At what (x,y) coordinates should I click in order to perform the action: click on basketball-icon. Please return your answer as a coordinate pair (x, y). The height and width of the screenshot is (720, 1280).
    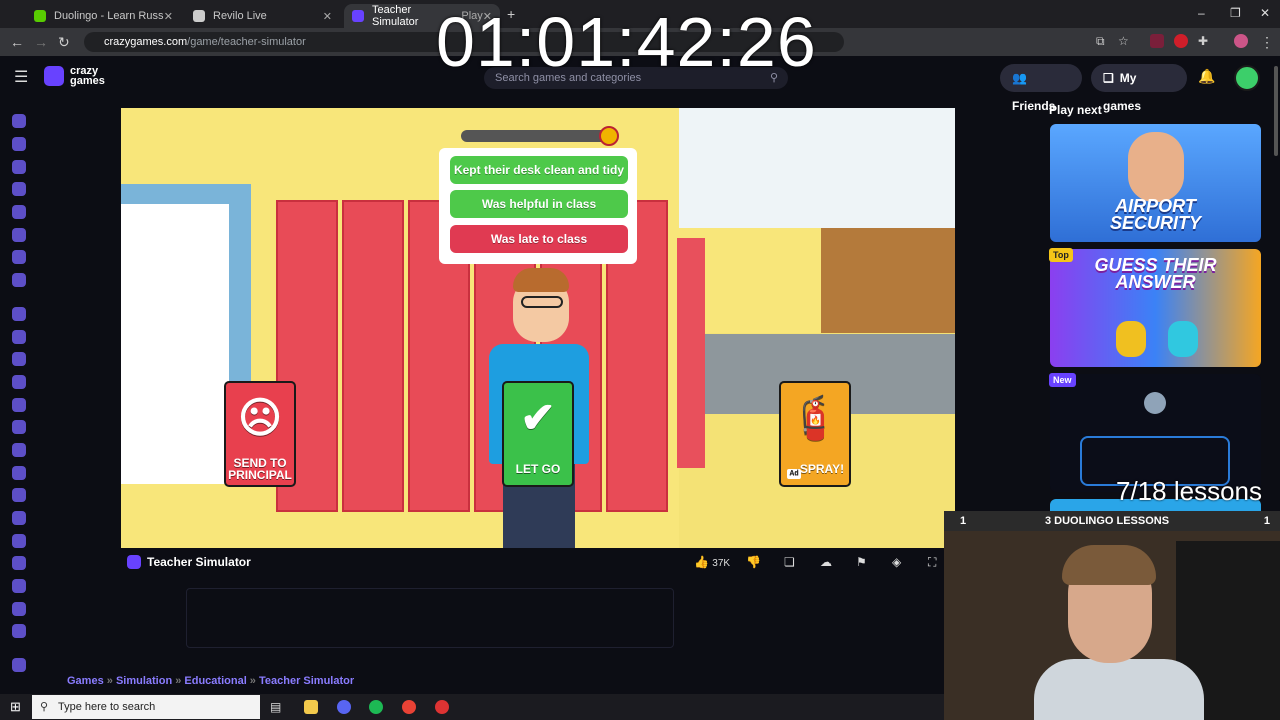
    Looking at the image, I should click on (19, 359).